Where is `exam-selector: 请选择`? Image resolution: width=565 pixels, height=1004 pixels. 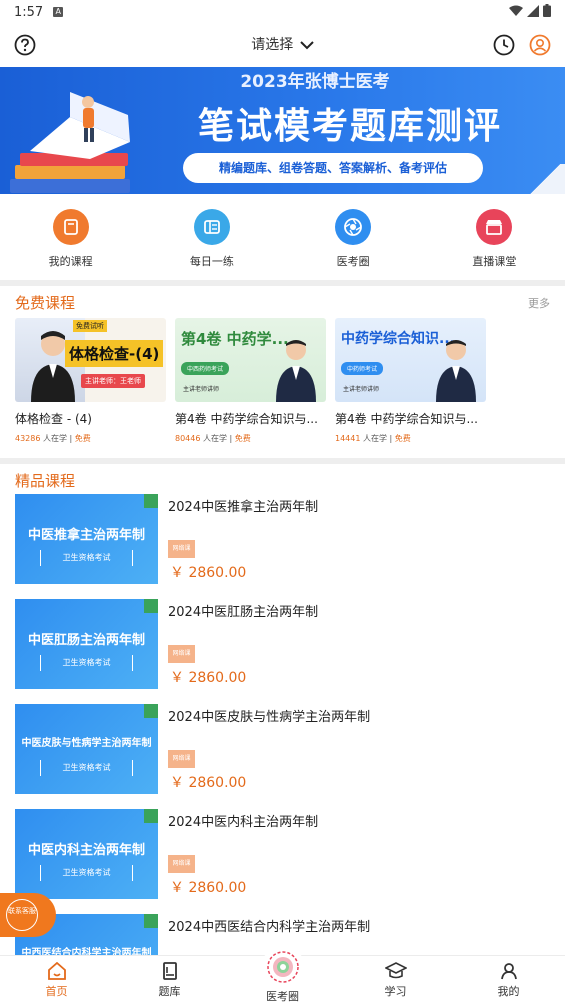
exam-selector: 请选择 is located at coordinates (282, 44).